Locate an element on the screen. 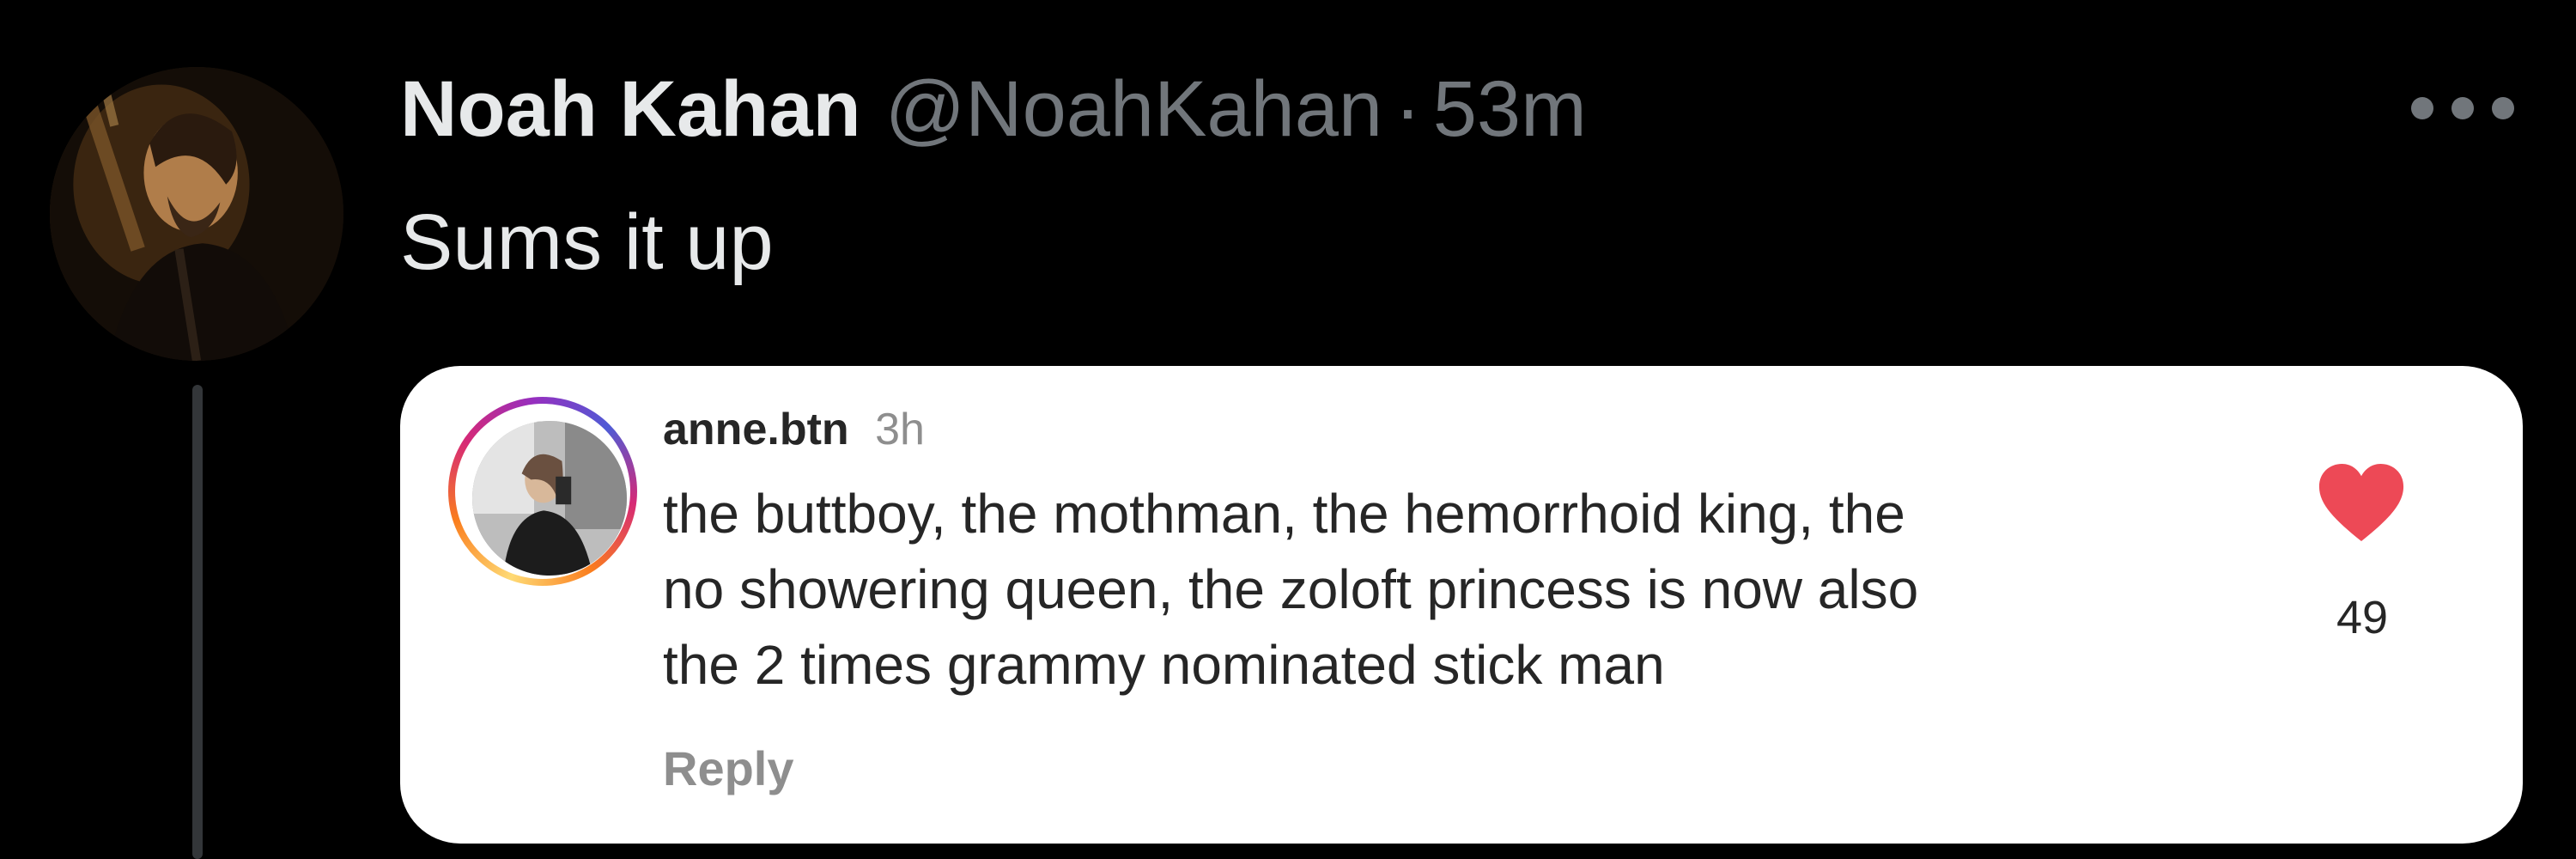 This screenshot has width=2576, height=859. like-count: 49 is located at coordinates (2362, 618).